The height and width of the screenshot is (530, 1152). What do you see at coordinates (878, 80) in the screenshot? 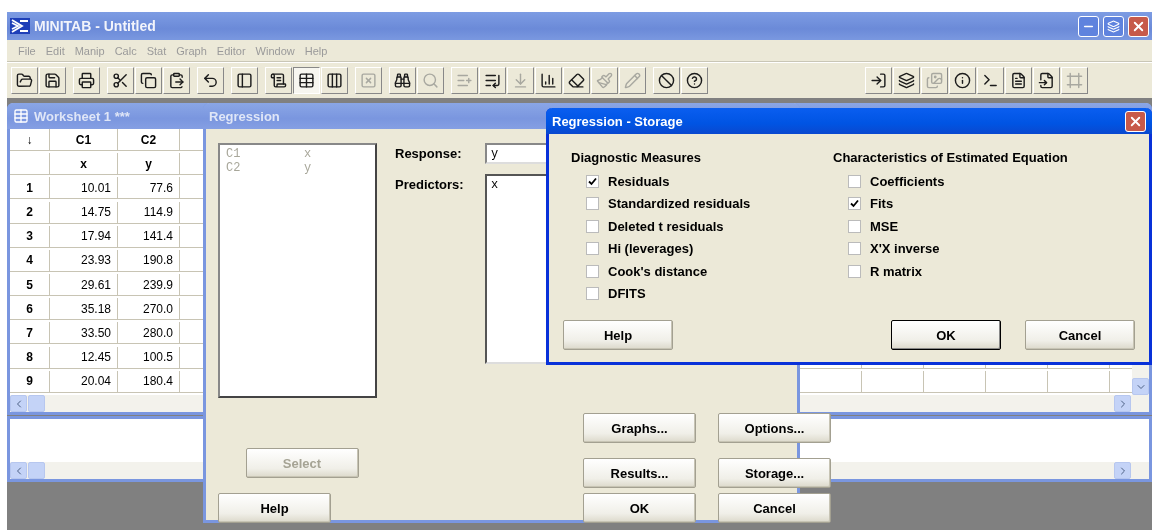
I see `arrow-in-icon` at bounding box center [878, 80].